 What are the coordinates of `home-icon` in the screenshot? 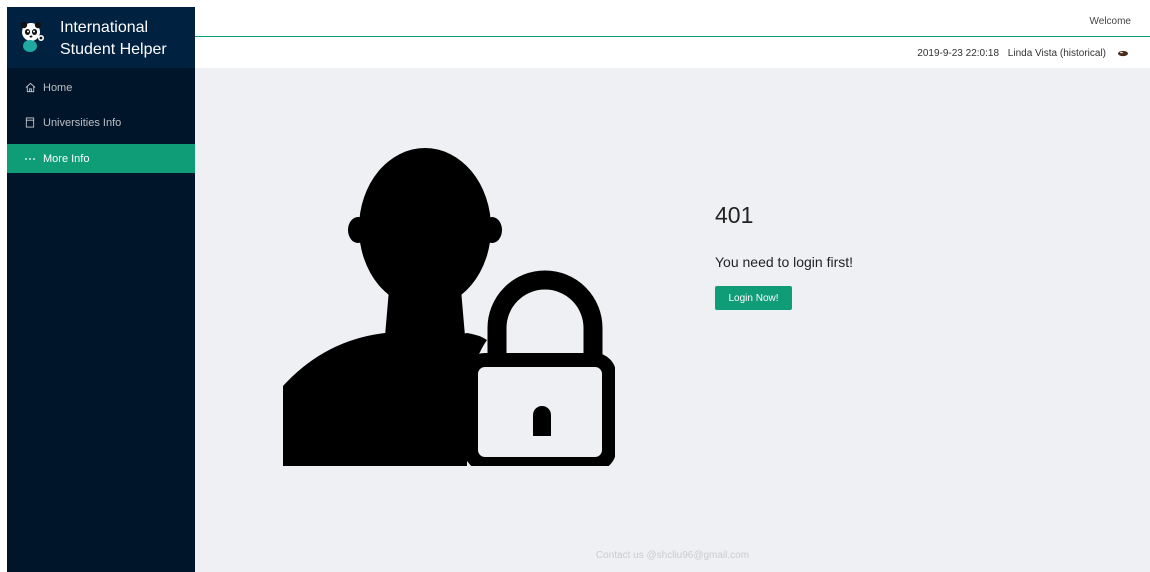 It's located at (30, 87).